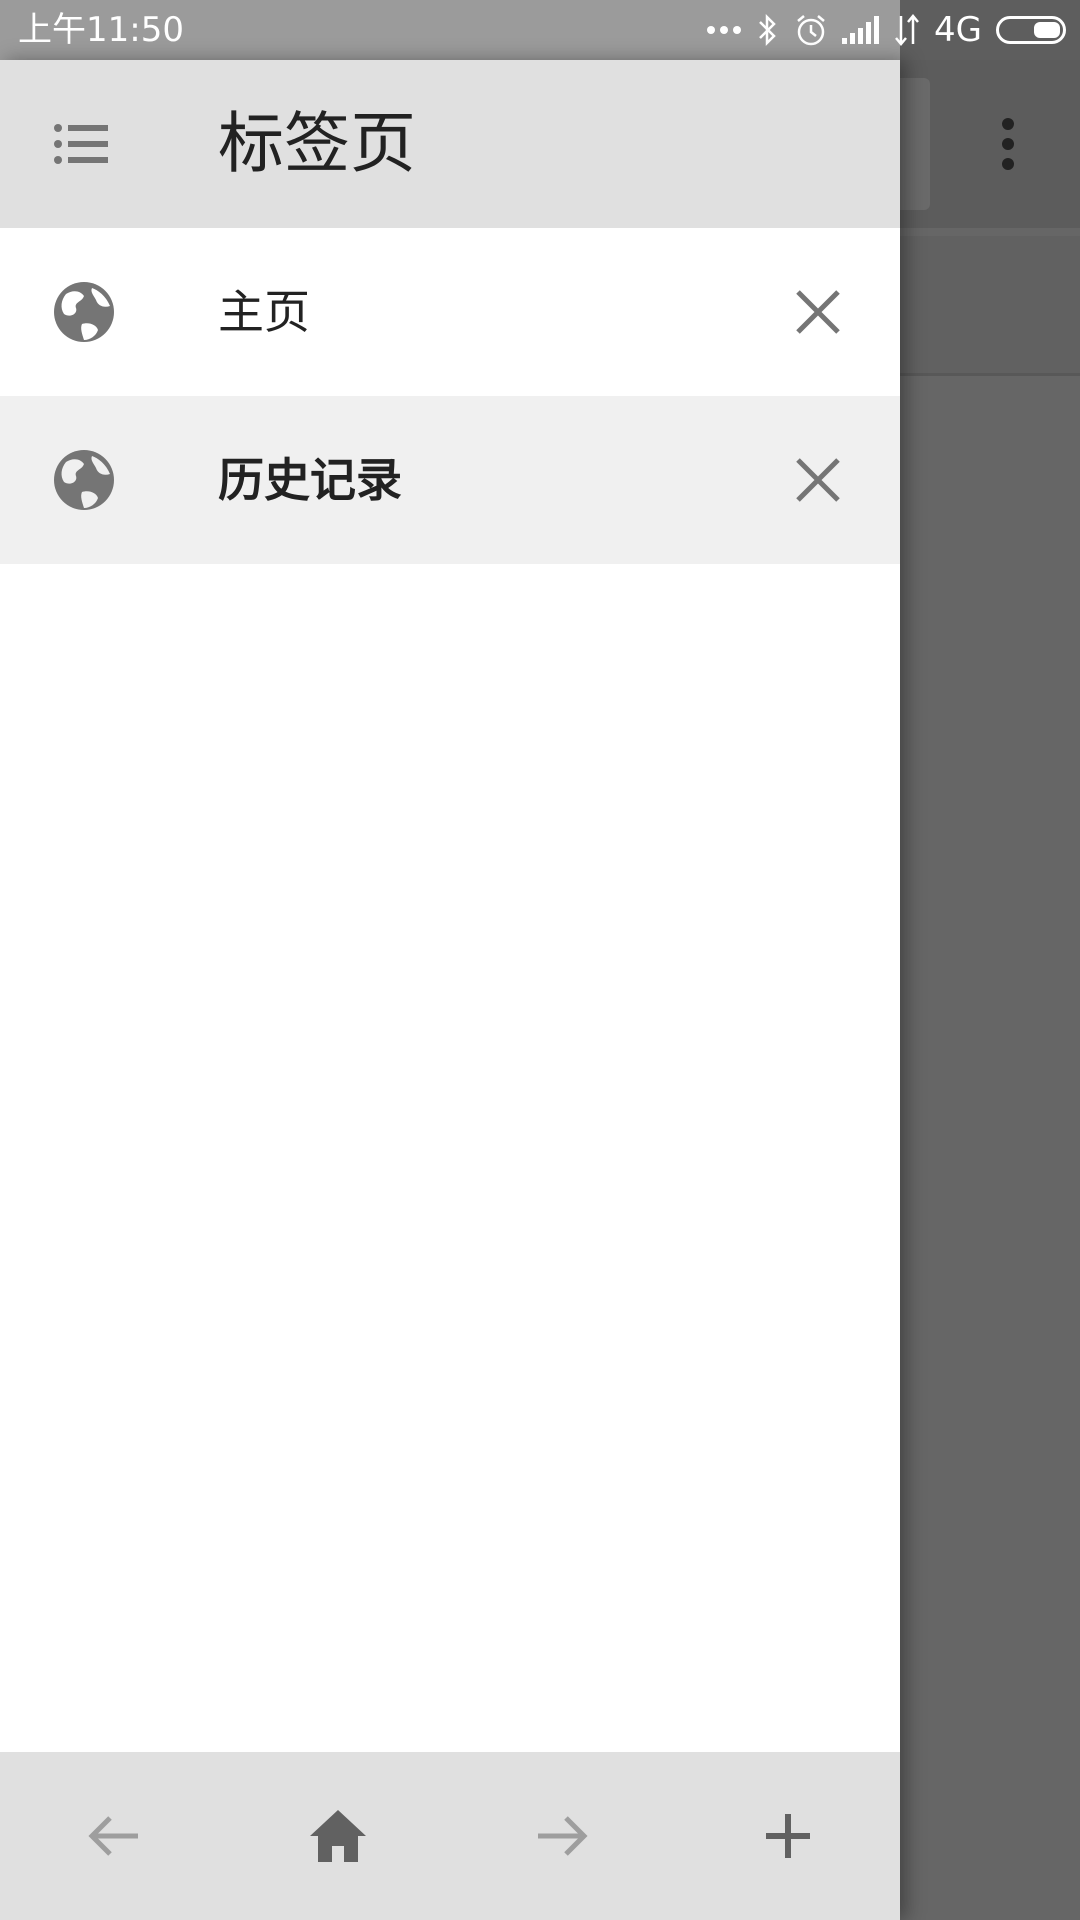  What do you see at coordinates (450, 1836) in the screenshot?
I see `drawer-bottom-bar` at bounding box center [450, 1836].